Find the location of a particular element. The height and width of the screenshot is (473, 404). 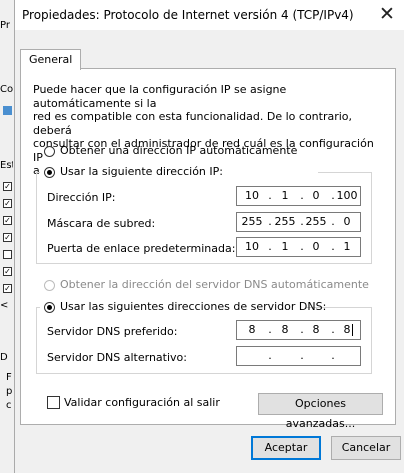

alternate-dns-label: Servidor DNS alternativo: is located at coordinates (117, 357).